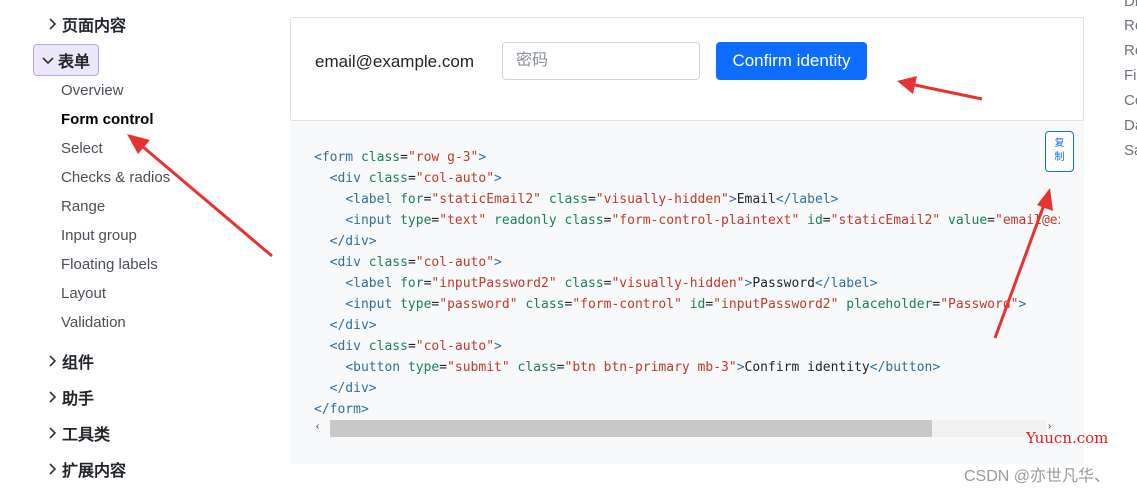 This screenshot has width=1137, height=493. I want to click on code-token: for, so click(412, 199).